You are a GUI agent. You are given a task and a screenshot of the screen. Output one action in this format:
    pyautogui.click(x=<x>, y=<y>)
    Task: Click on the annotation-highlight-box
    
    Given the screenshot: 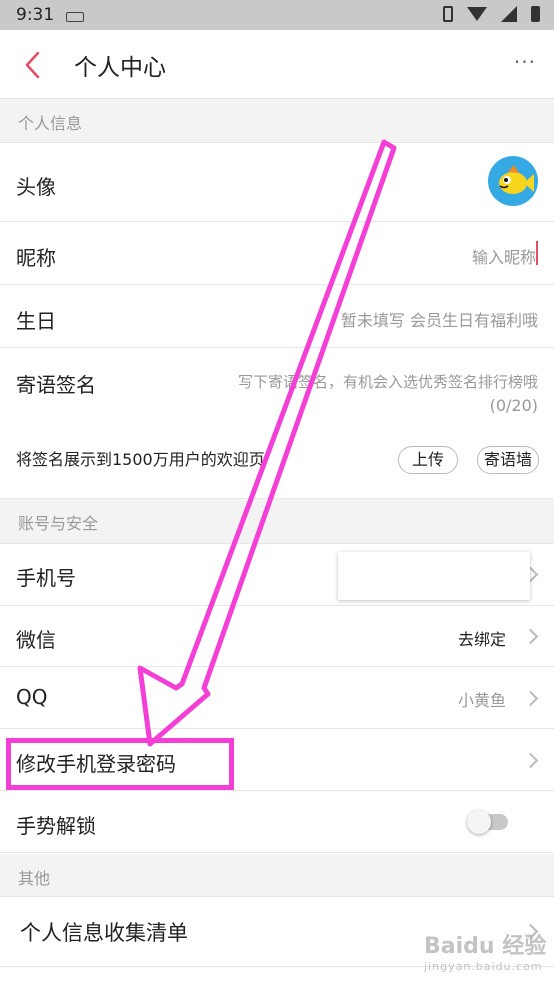 What is the action you would take?
    pyautogui.click(x=120, y=764)
    